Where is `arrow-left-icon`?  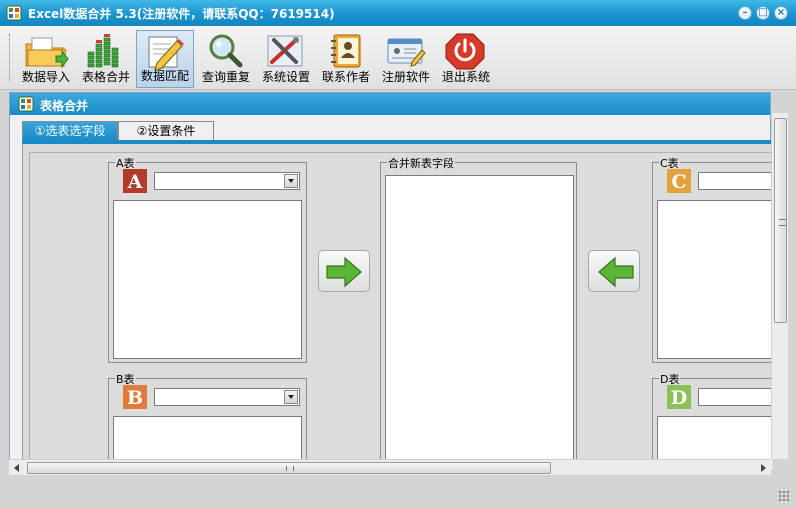
arrow-left-icon is located at coordinates (616, 272).